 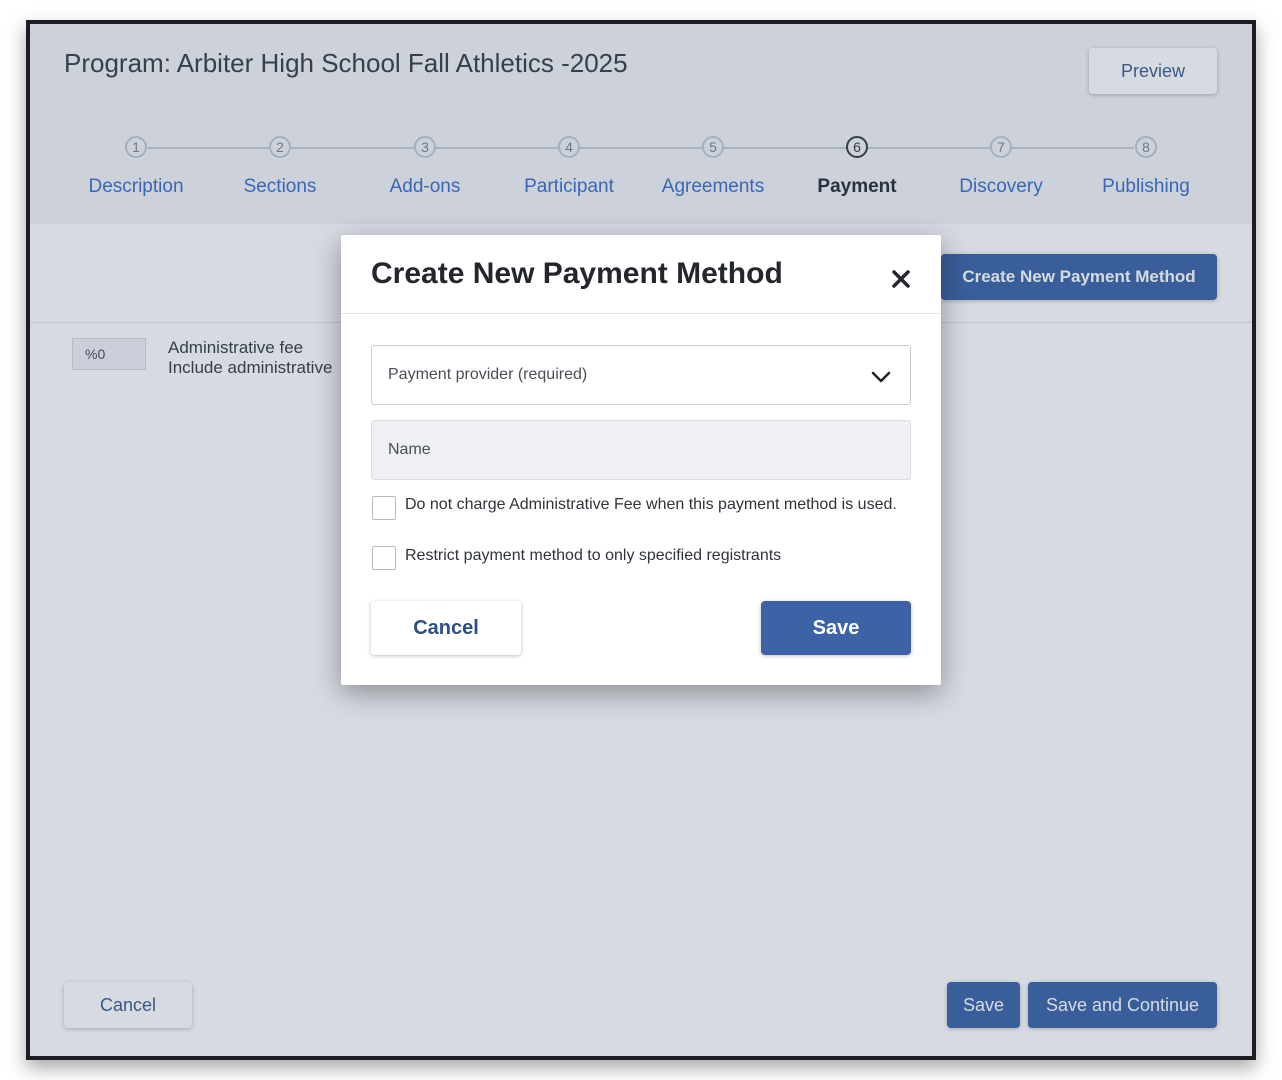 I want to click on dialog-divider, so click(x=641, y=313).